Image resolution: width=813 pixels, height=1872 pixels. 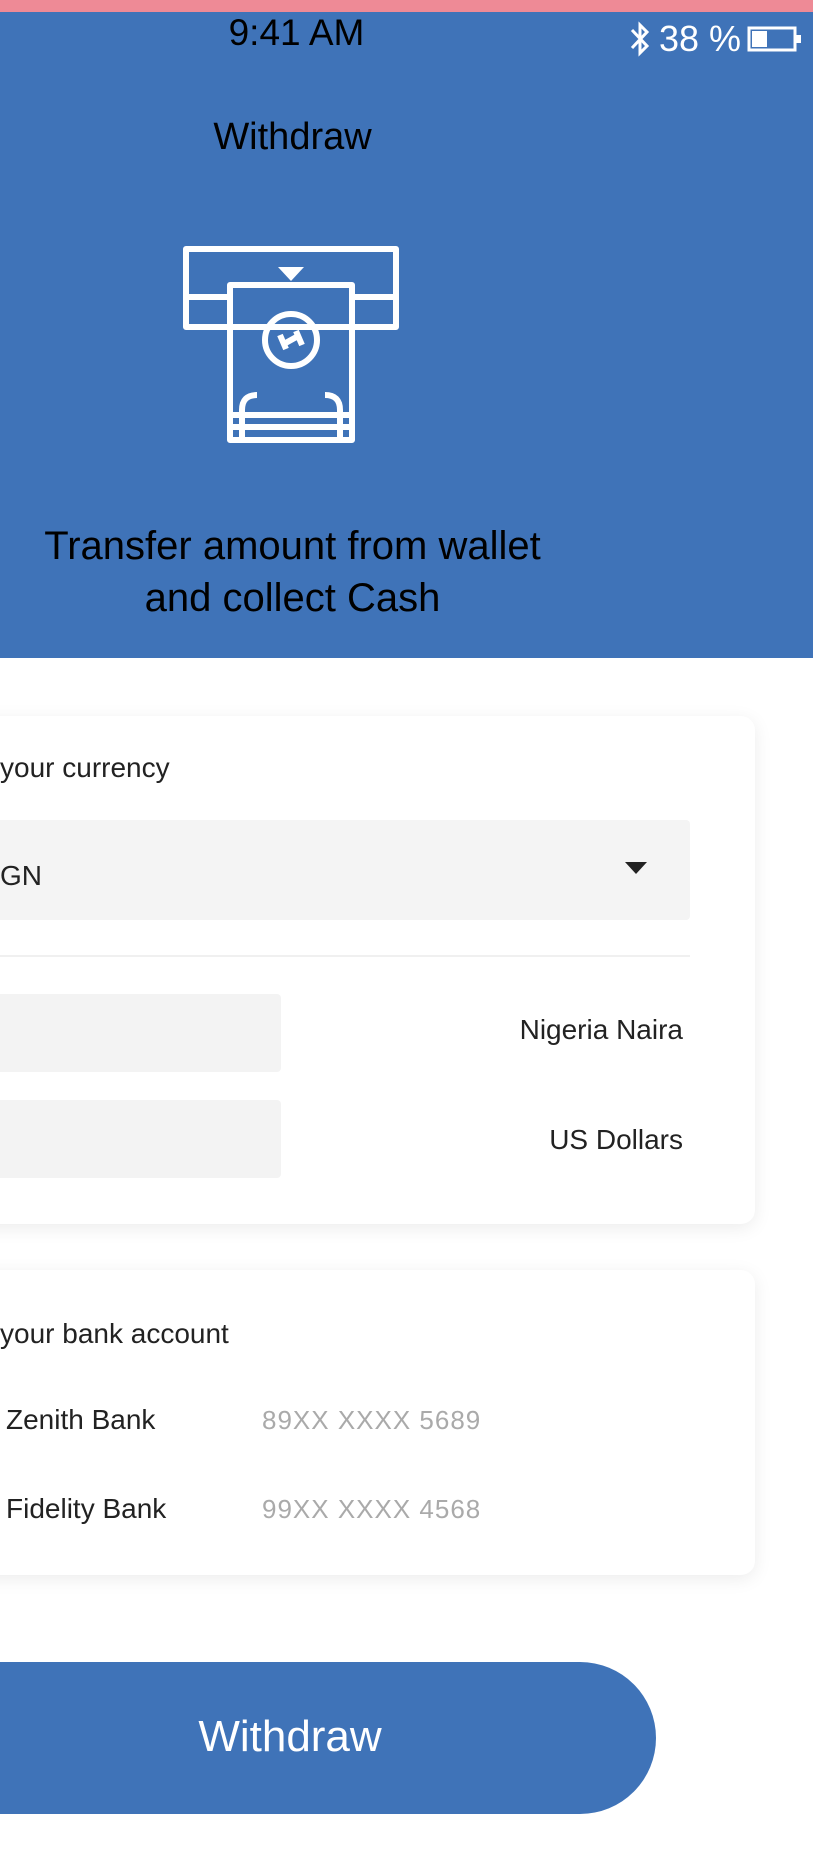 I want to click on status-indicators: 38 %, so click(x=715, y=39).